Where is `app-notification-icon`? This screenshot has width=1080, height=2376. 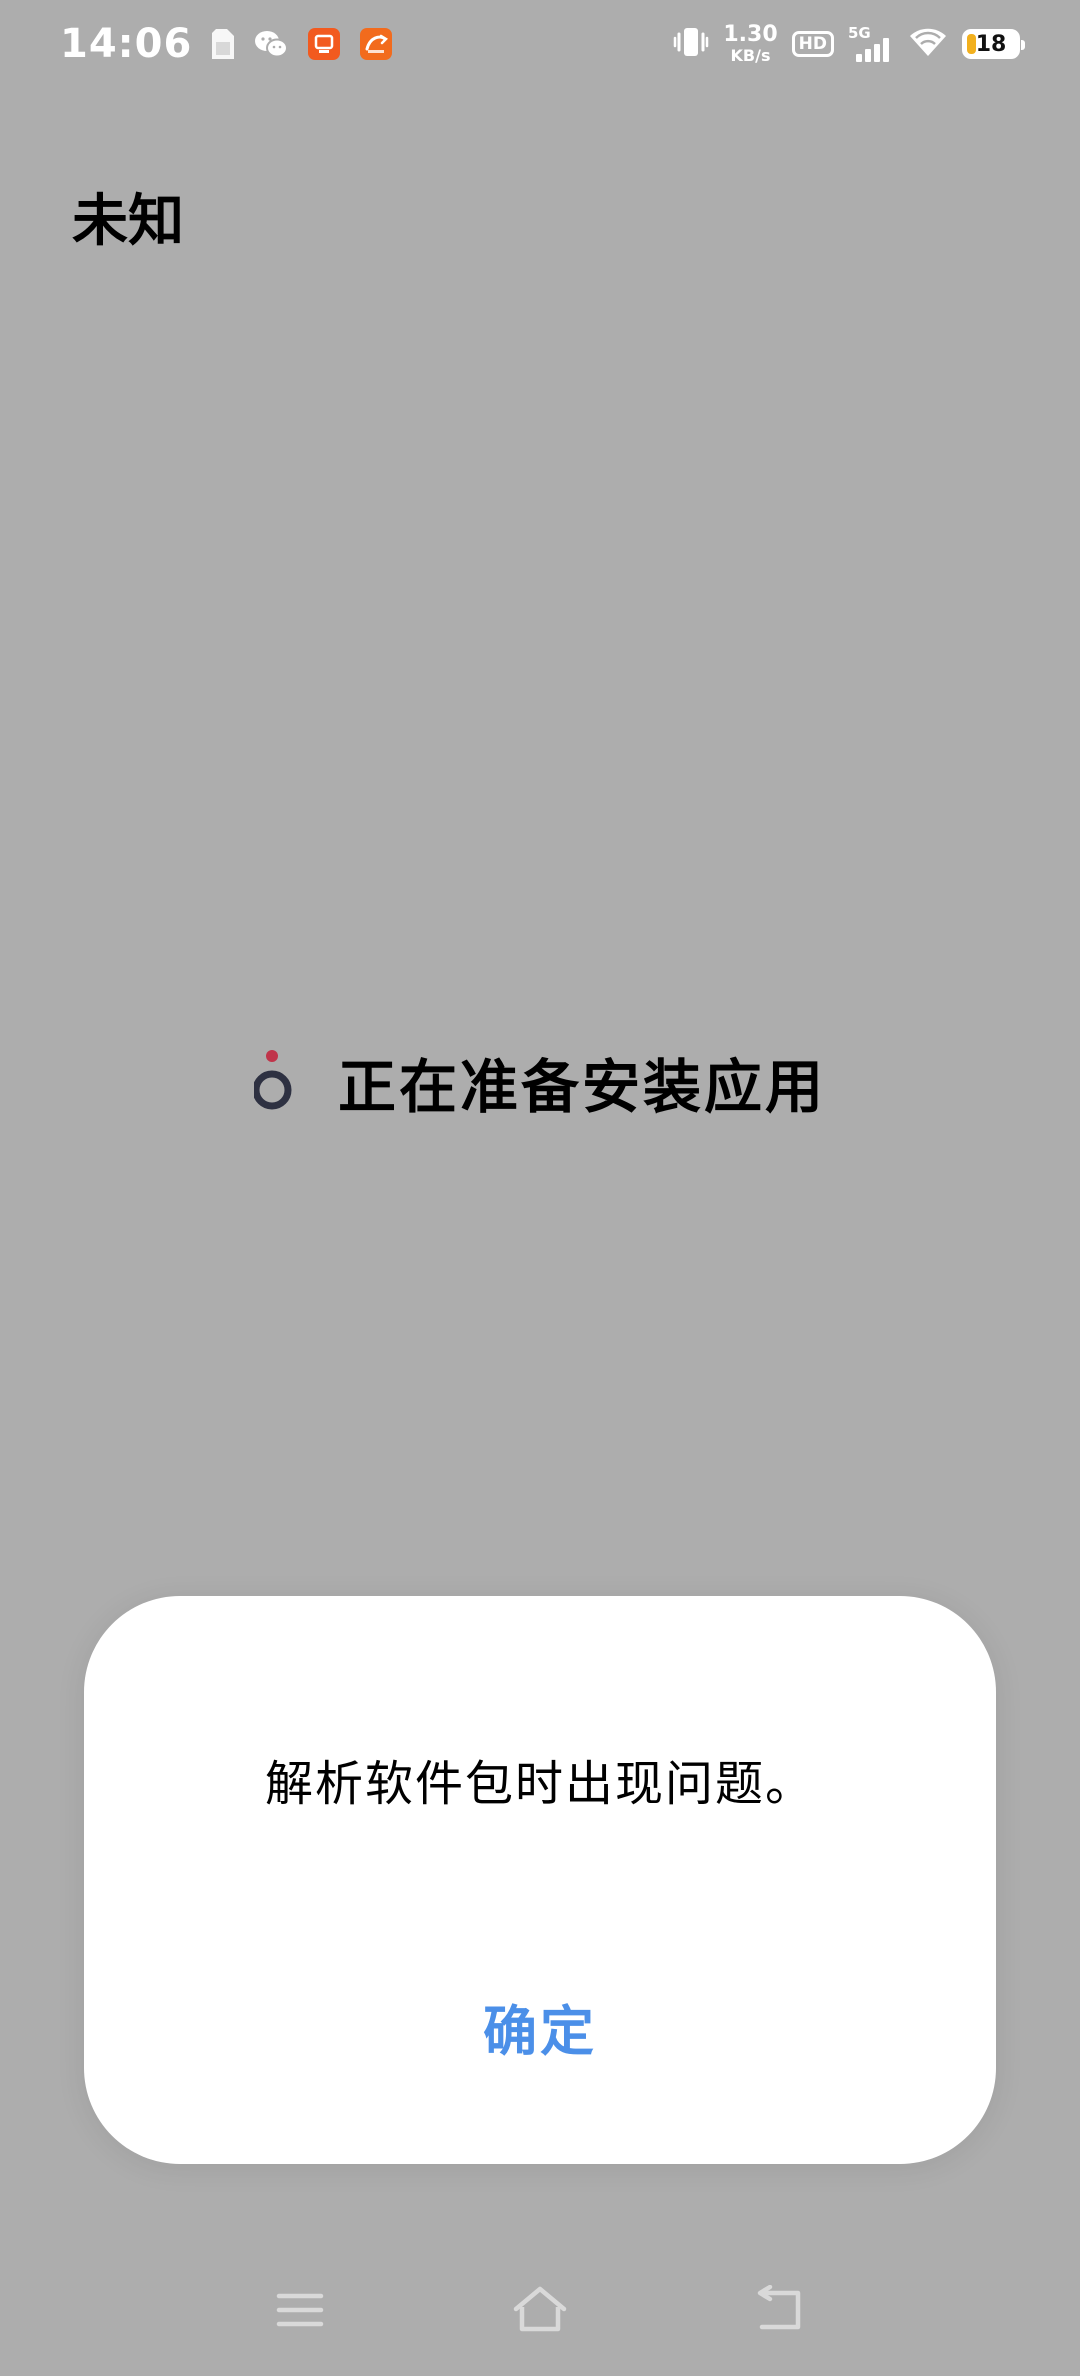
app-notification-icon is located at coordinates (324, 44).